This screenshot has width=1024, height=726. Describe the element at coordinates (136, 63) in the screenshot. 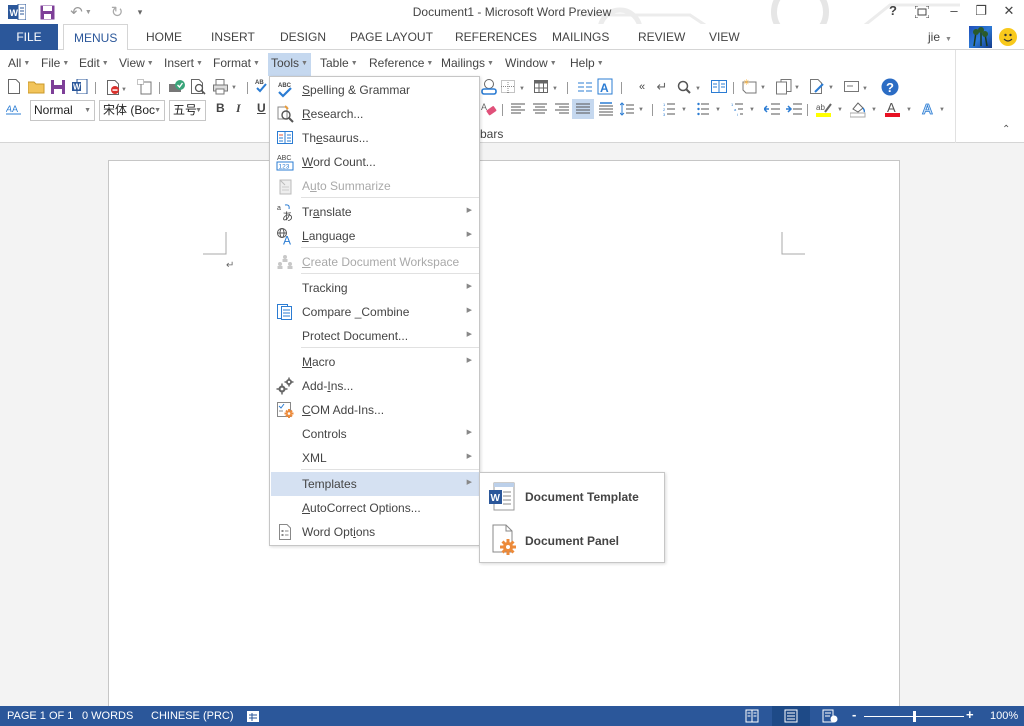

I see `menu-view: View ▼` at that location.